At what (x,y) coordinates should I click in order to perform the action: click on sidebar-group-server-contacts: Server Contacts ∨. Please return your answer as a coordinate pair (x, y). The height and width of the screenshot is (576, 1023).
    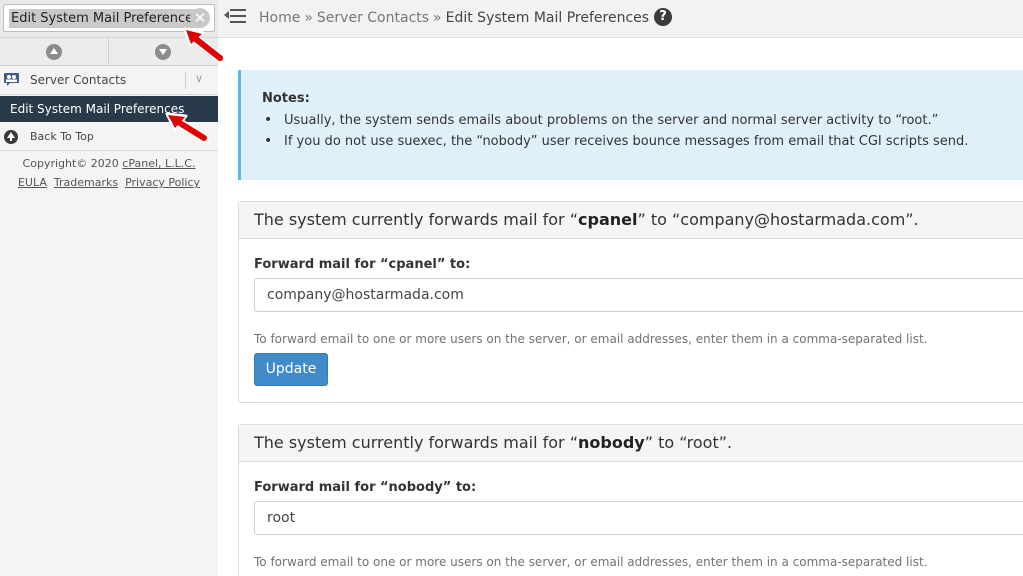
    Looking at the image, I should click on (109, 80).